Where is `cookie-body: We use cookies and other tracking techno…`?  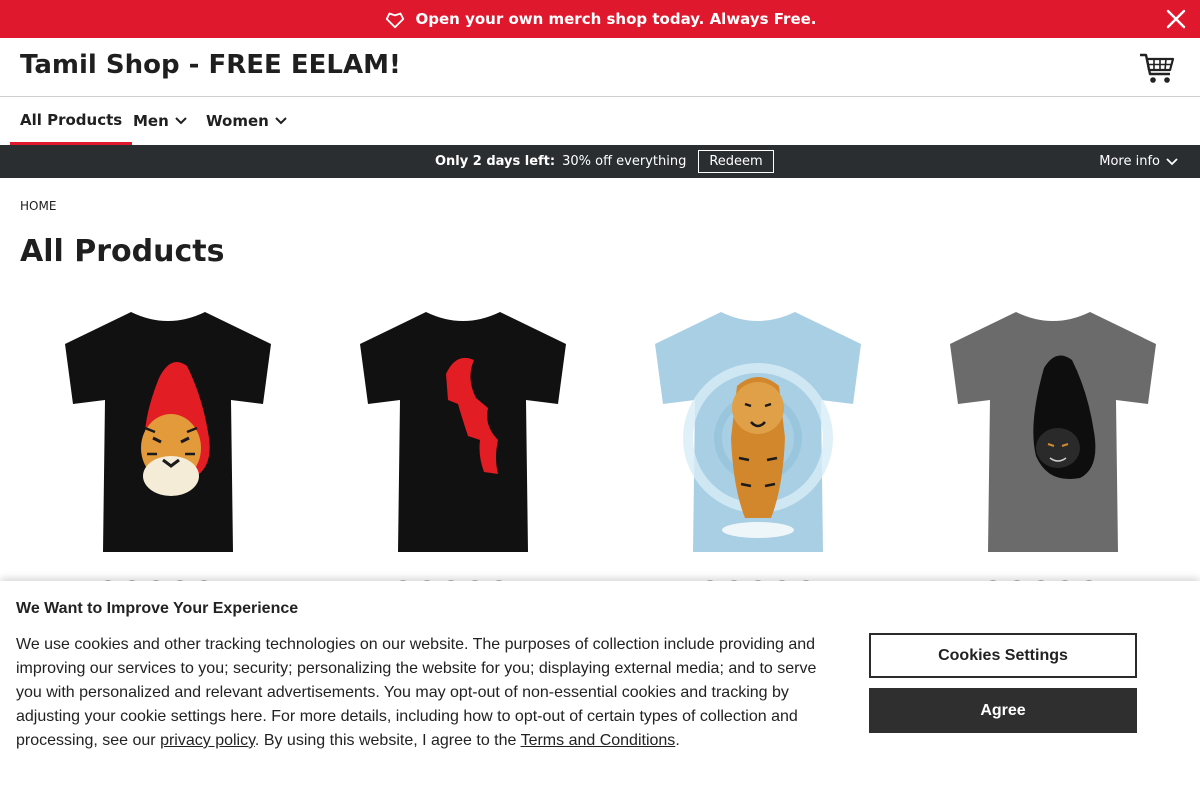 cookie-body: We use cookies and other tracking techno… is located at coordinates (423, 693).